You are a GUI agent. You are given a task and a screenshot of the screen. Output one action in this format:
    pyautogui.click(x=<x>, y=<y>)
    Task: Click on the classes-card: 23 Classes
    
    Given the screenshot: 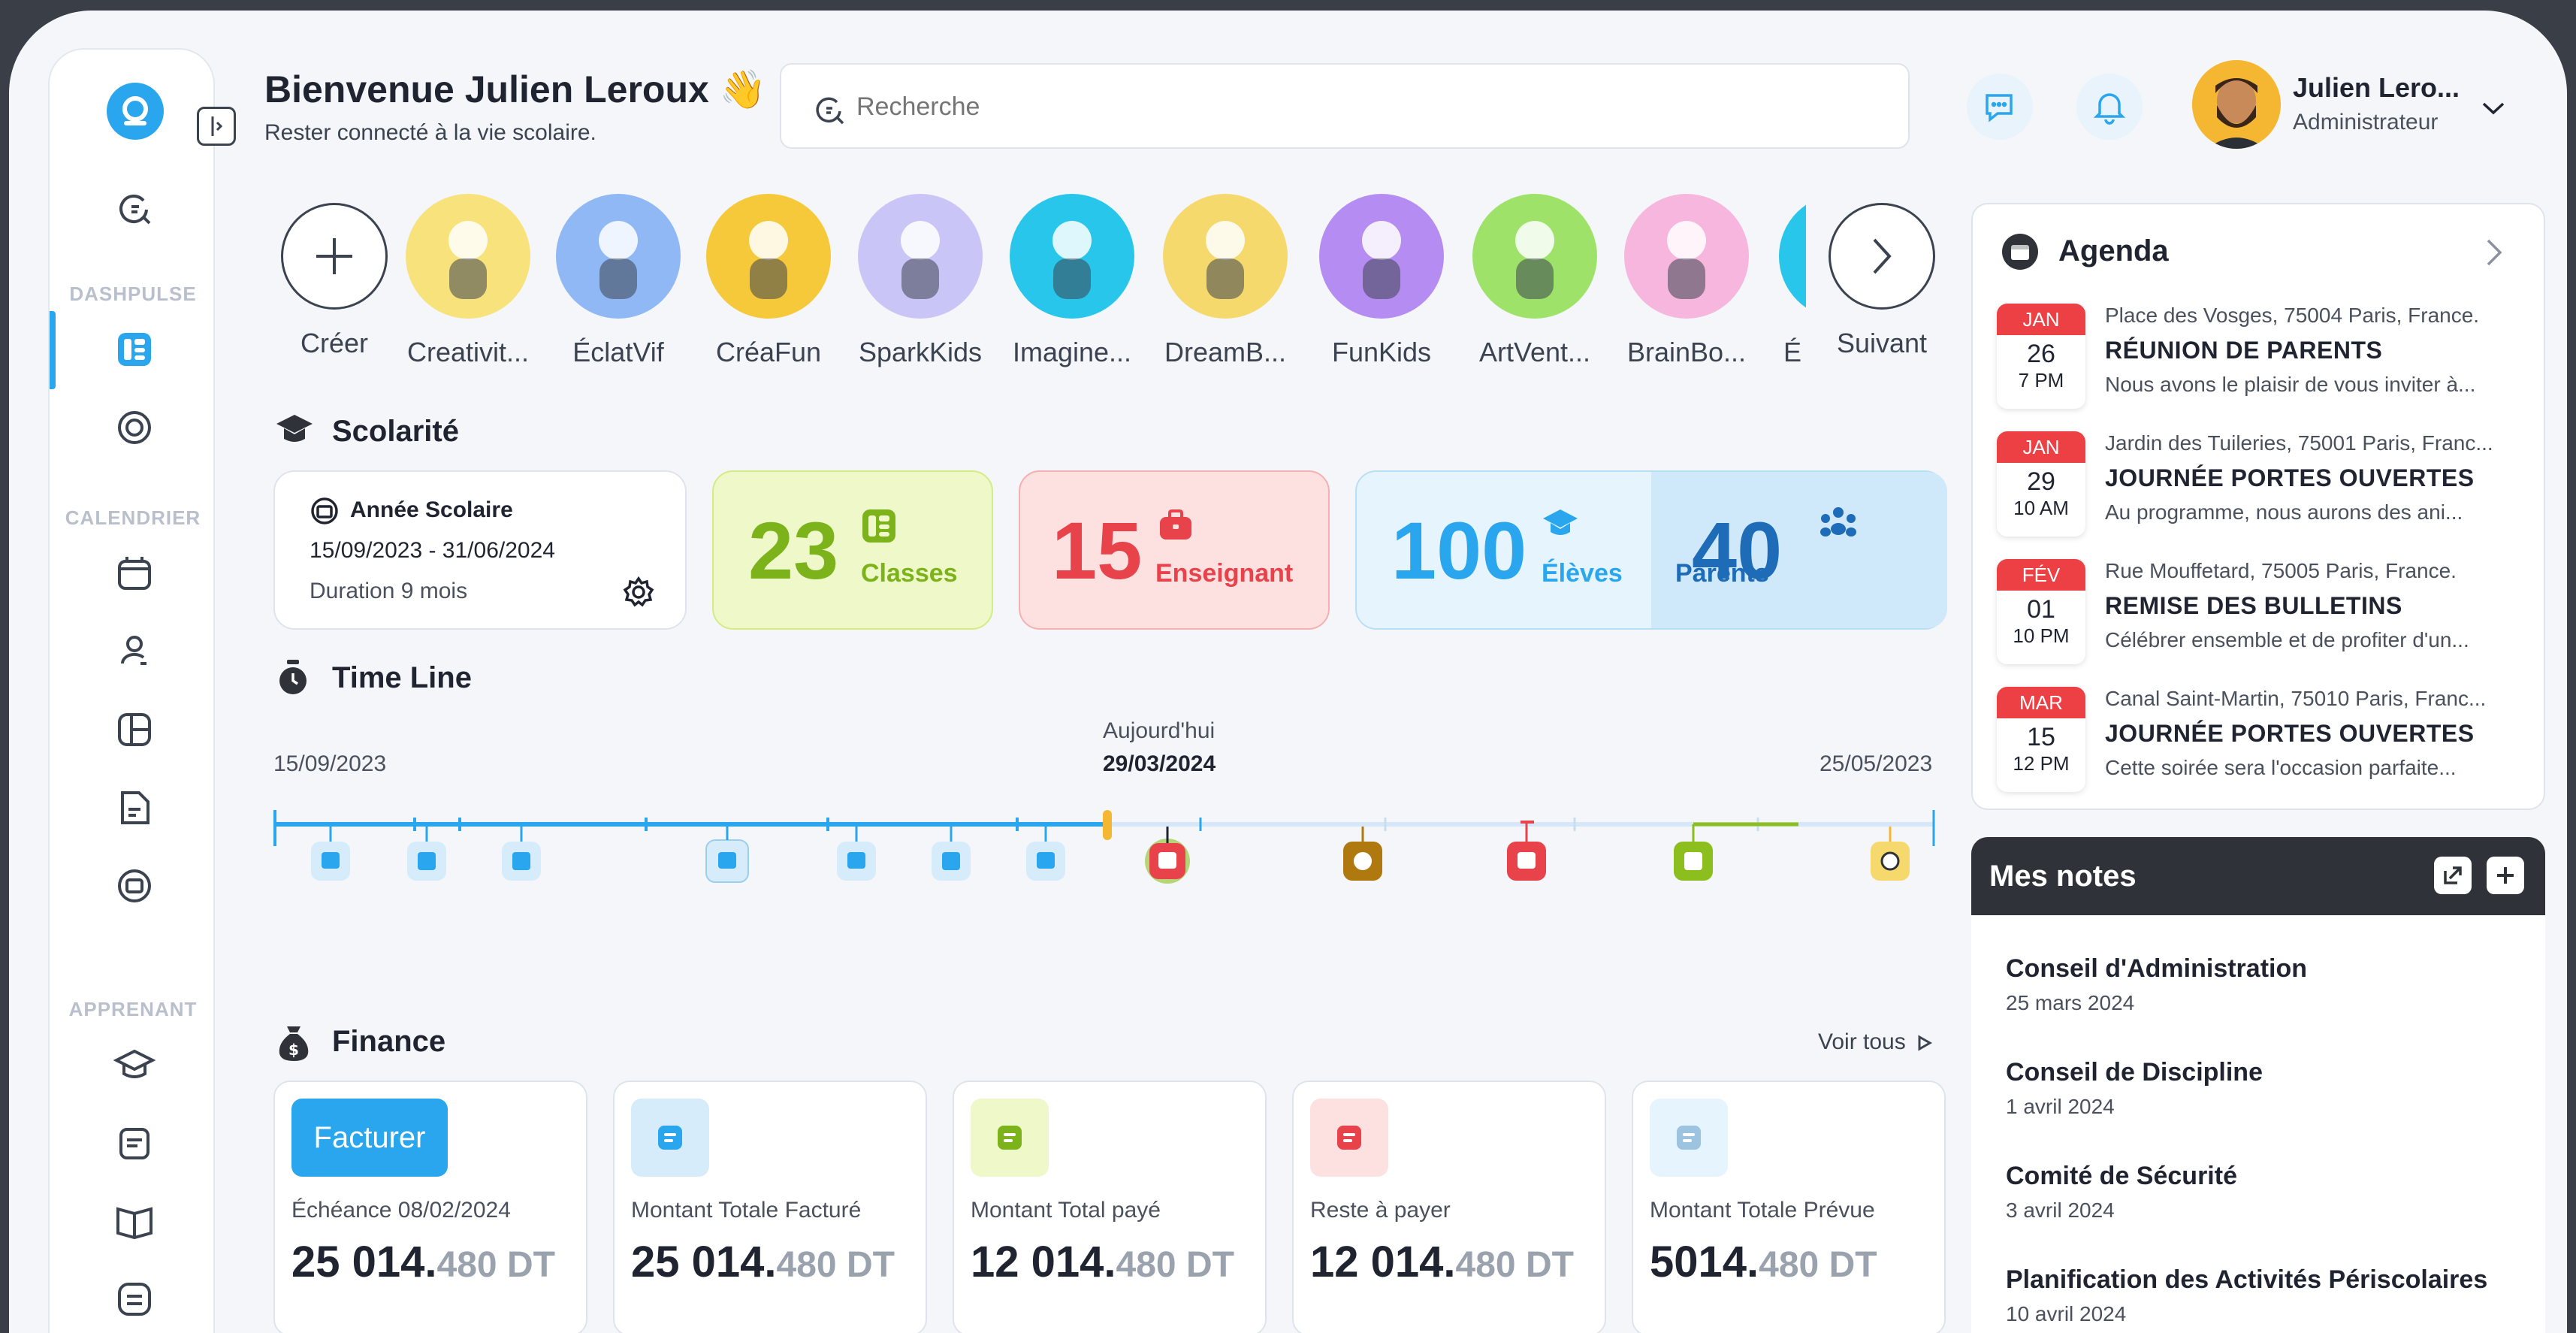 What is the action you would take?
    pyautogui.click(x=852, y=550)
    